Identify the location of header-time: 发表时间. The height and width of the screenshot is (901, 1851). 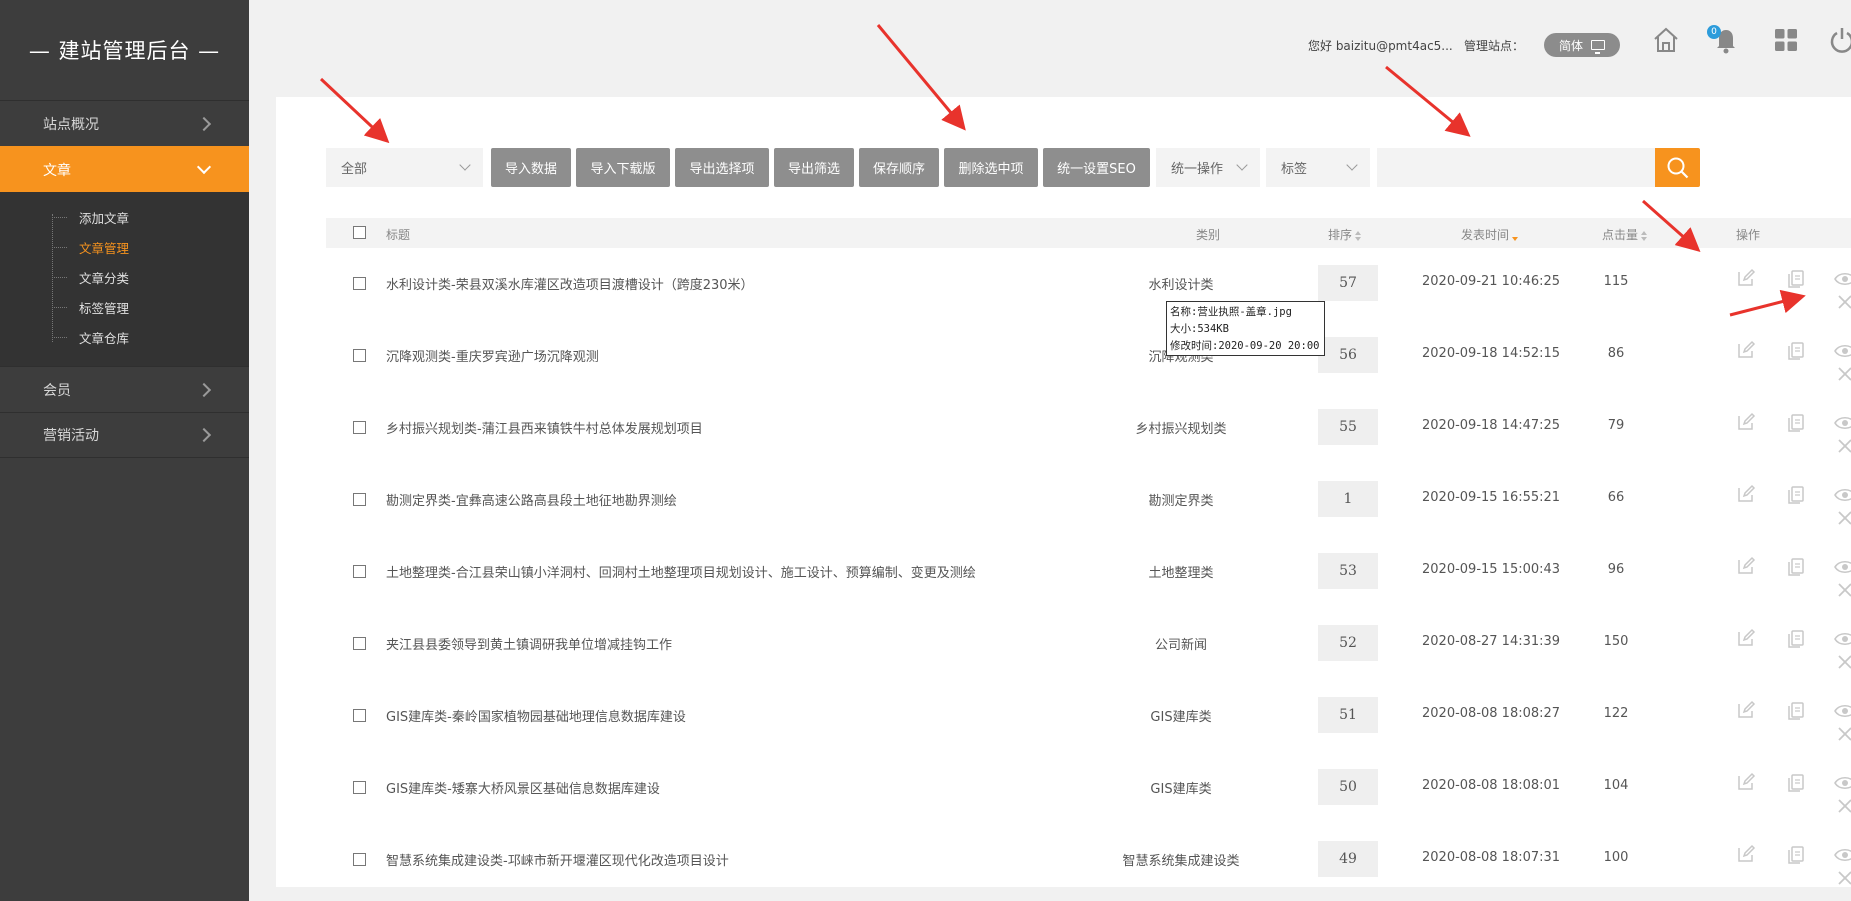
(1490, 234).